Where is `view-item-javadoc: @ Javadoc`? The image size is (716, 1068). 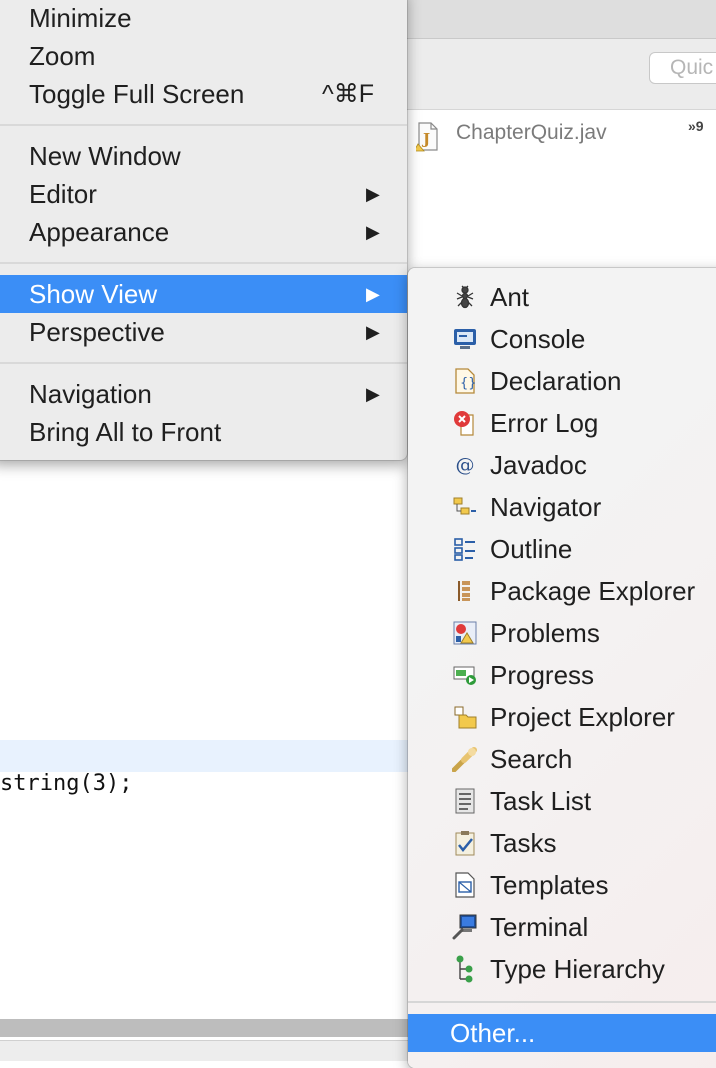 view-item-javadoc: @ Javadoc is located at coordinates (562, 465).